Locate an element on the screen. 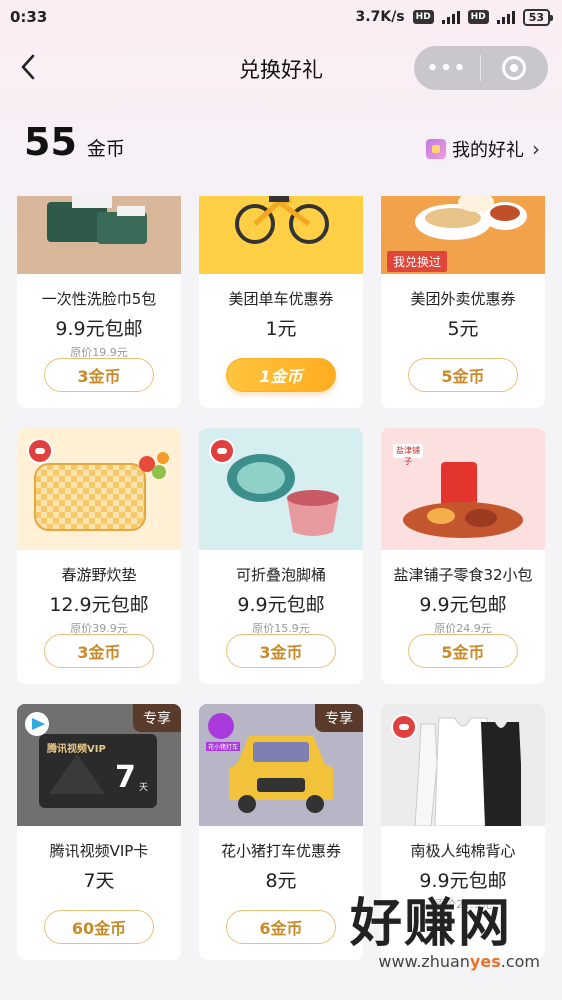 This screenshot has width=562, height=1000. snack-brand-label: 盐津铺子 is located at coordinates (408, 456).